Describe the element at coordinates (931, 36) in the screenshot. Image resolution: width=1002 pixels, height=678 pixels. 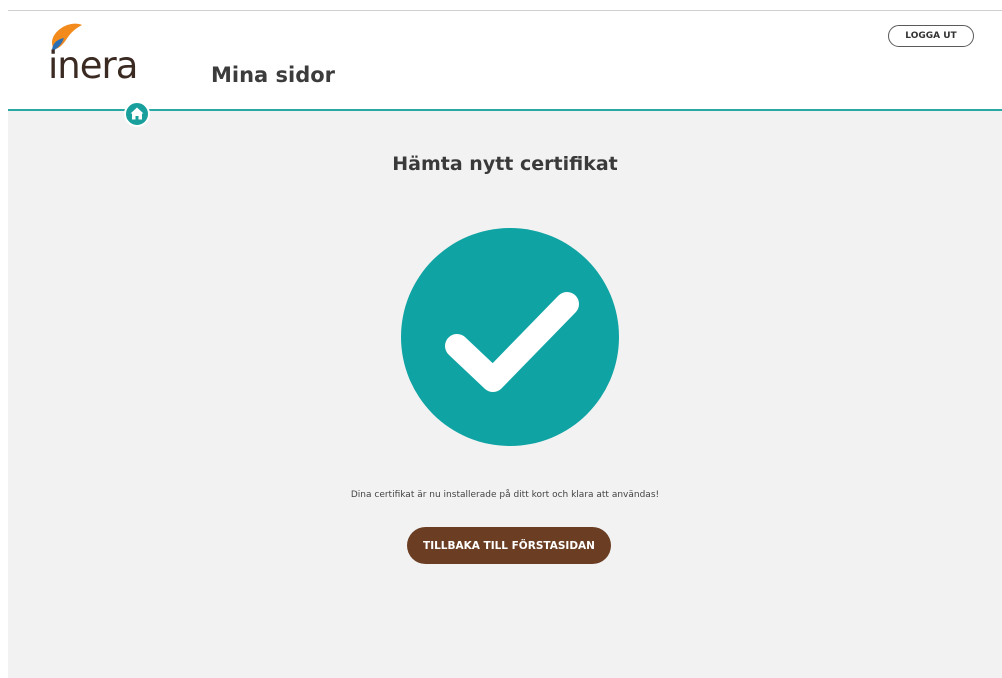
I see `logout-button: LOGGA UT` at that location.